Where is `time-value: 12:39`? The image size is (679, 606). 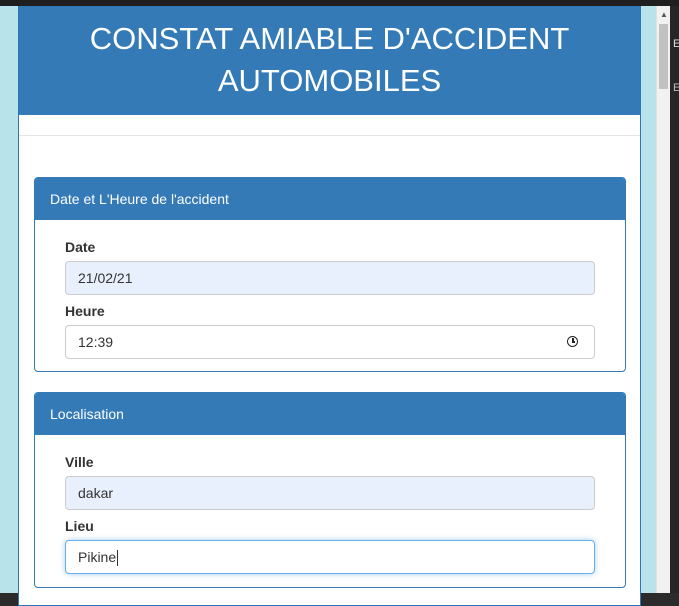
time-value: 12:39 is located at coordinates (96, 342).